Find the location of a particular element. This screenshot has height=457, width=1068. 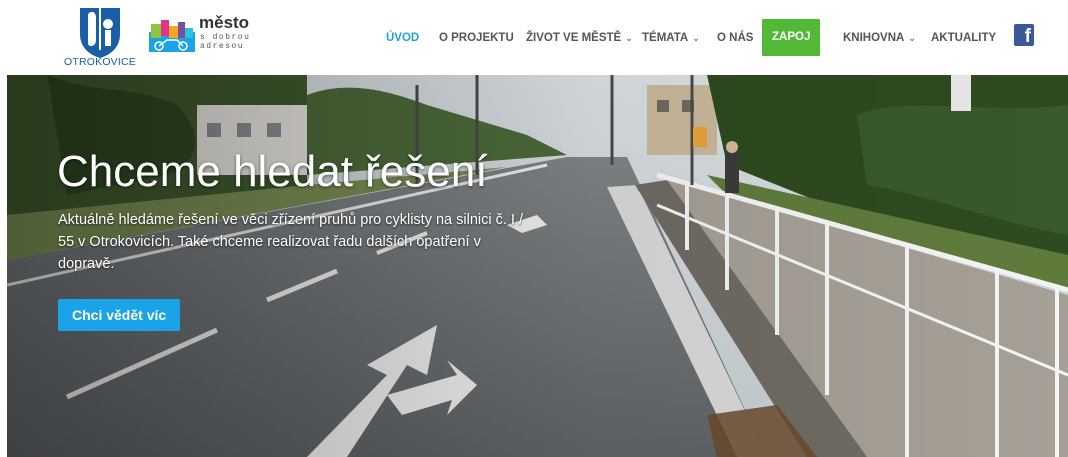

mesto-logo-line2: adresou is located at coordinates (222, 46).